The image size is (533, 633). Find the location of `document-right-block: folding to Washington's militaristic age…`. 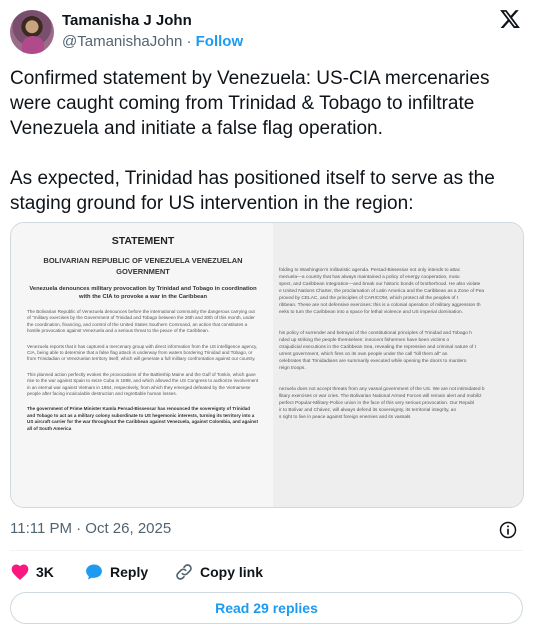

document-right-block: folding to Washington's militaristic age… is located at coordinates (401, 291).